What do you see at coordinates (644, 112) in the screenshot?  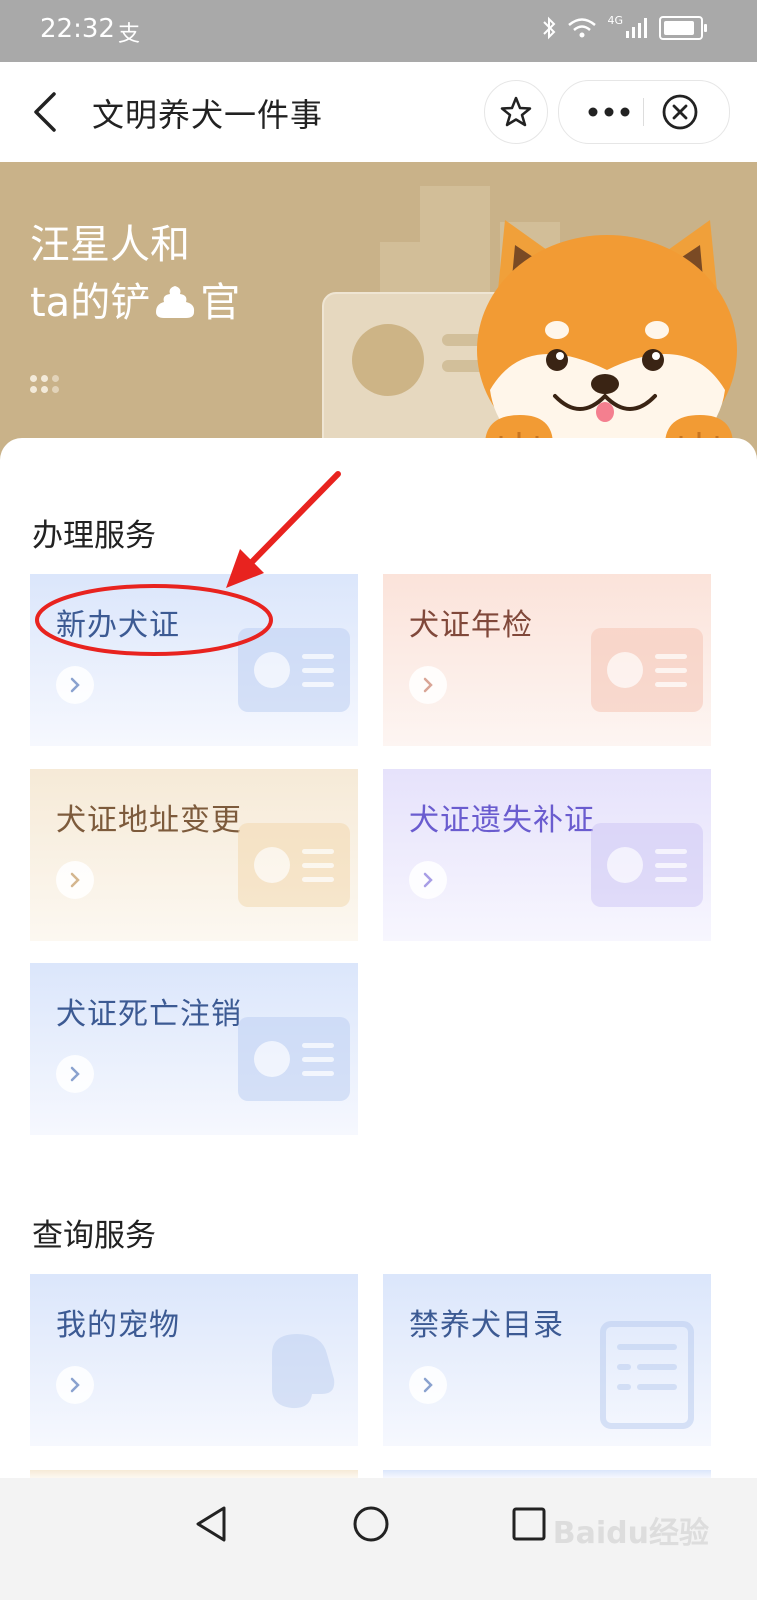 I see `capsule-menu` at bounding box center [644, 112].